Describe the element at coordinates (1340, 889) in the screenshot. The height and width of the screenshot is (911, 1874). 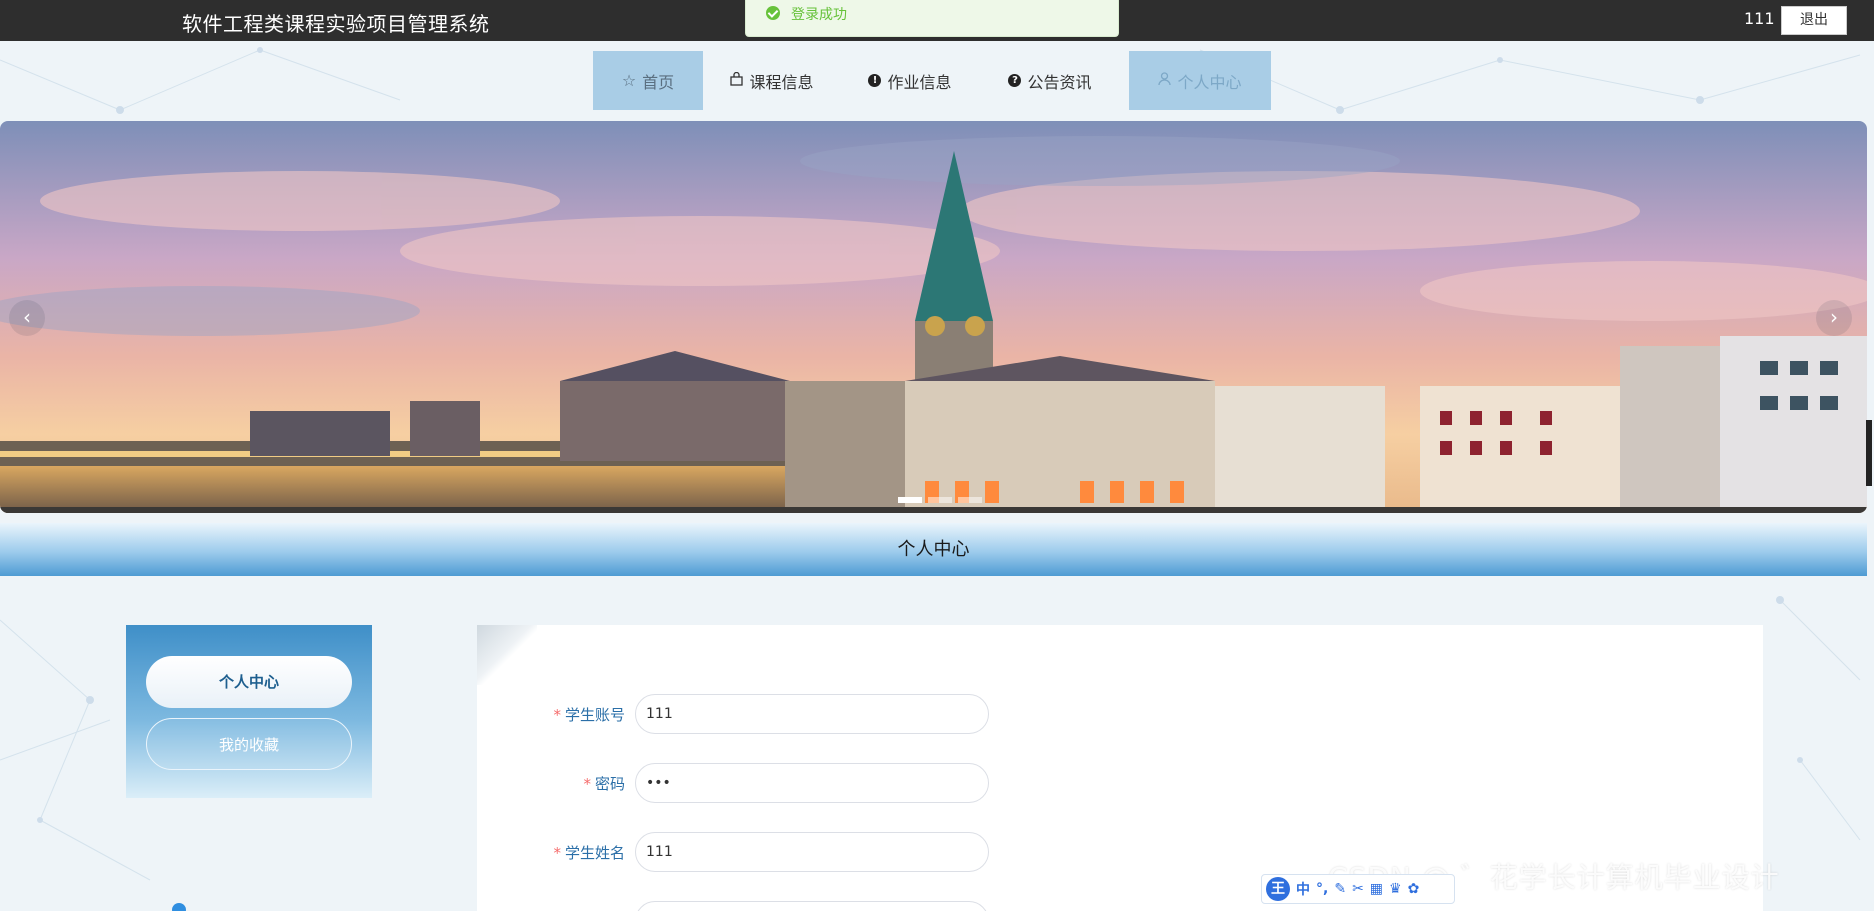
I see `ime-handwriting-icon: ✎` at that location.